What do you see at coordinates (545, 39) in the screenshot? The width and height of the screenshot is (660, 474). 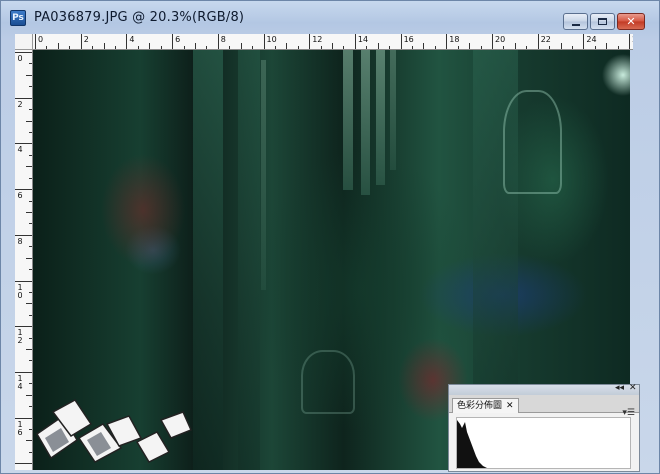 I see `ruler-label: 22` at bounding box center [545, 39].